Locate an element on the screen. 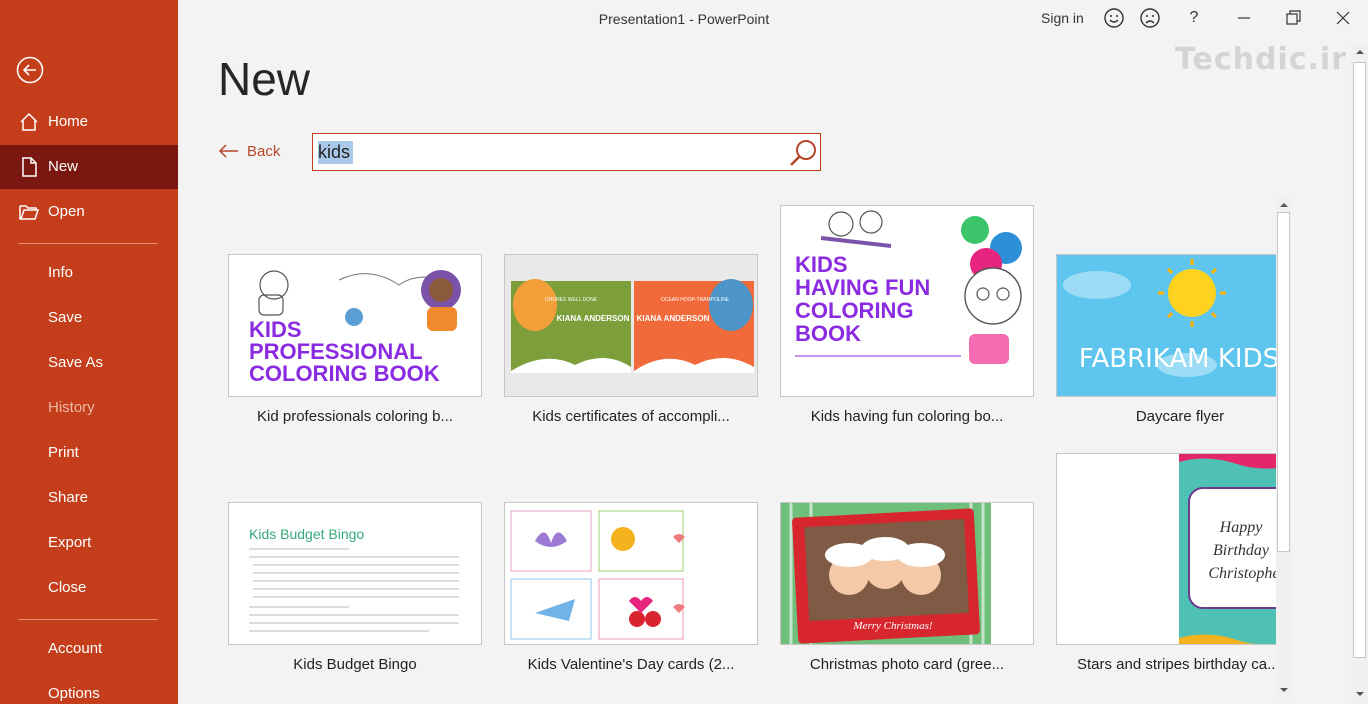 The height and width of the screenshot is (704, 1368). page-title: New is located at coordinates (264, 79).